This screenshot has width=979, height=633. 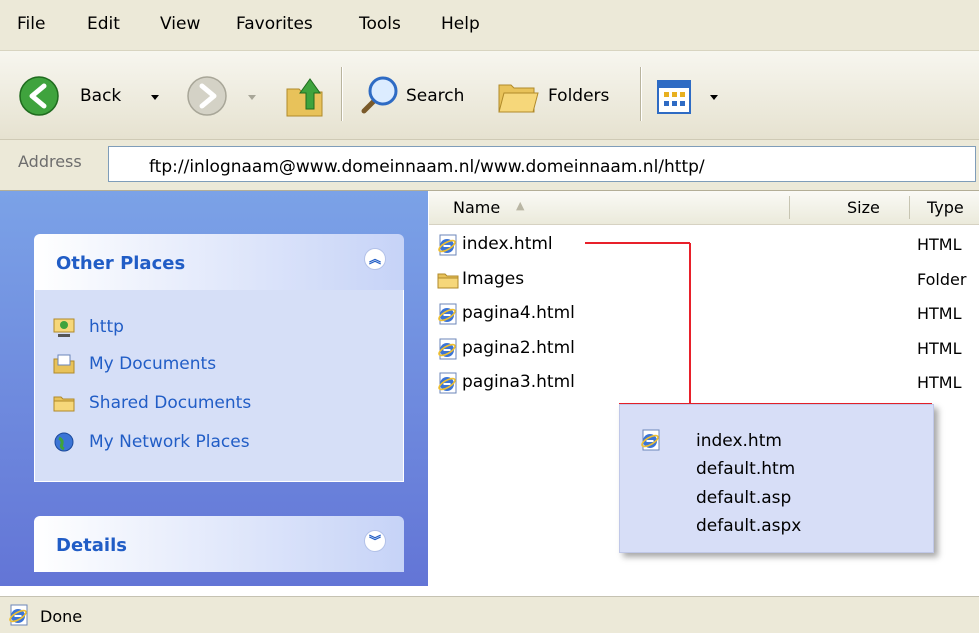 I want to click on status-text: Done, so click(x=61, y=616).